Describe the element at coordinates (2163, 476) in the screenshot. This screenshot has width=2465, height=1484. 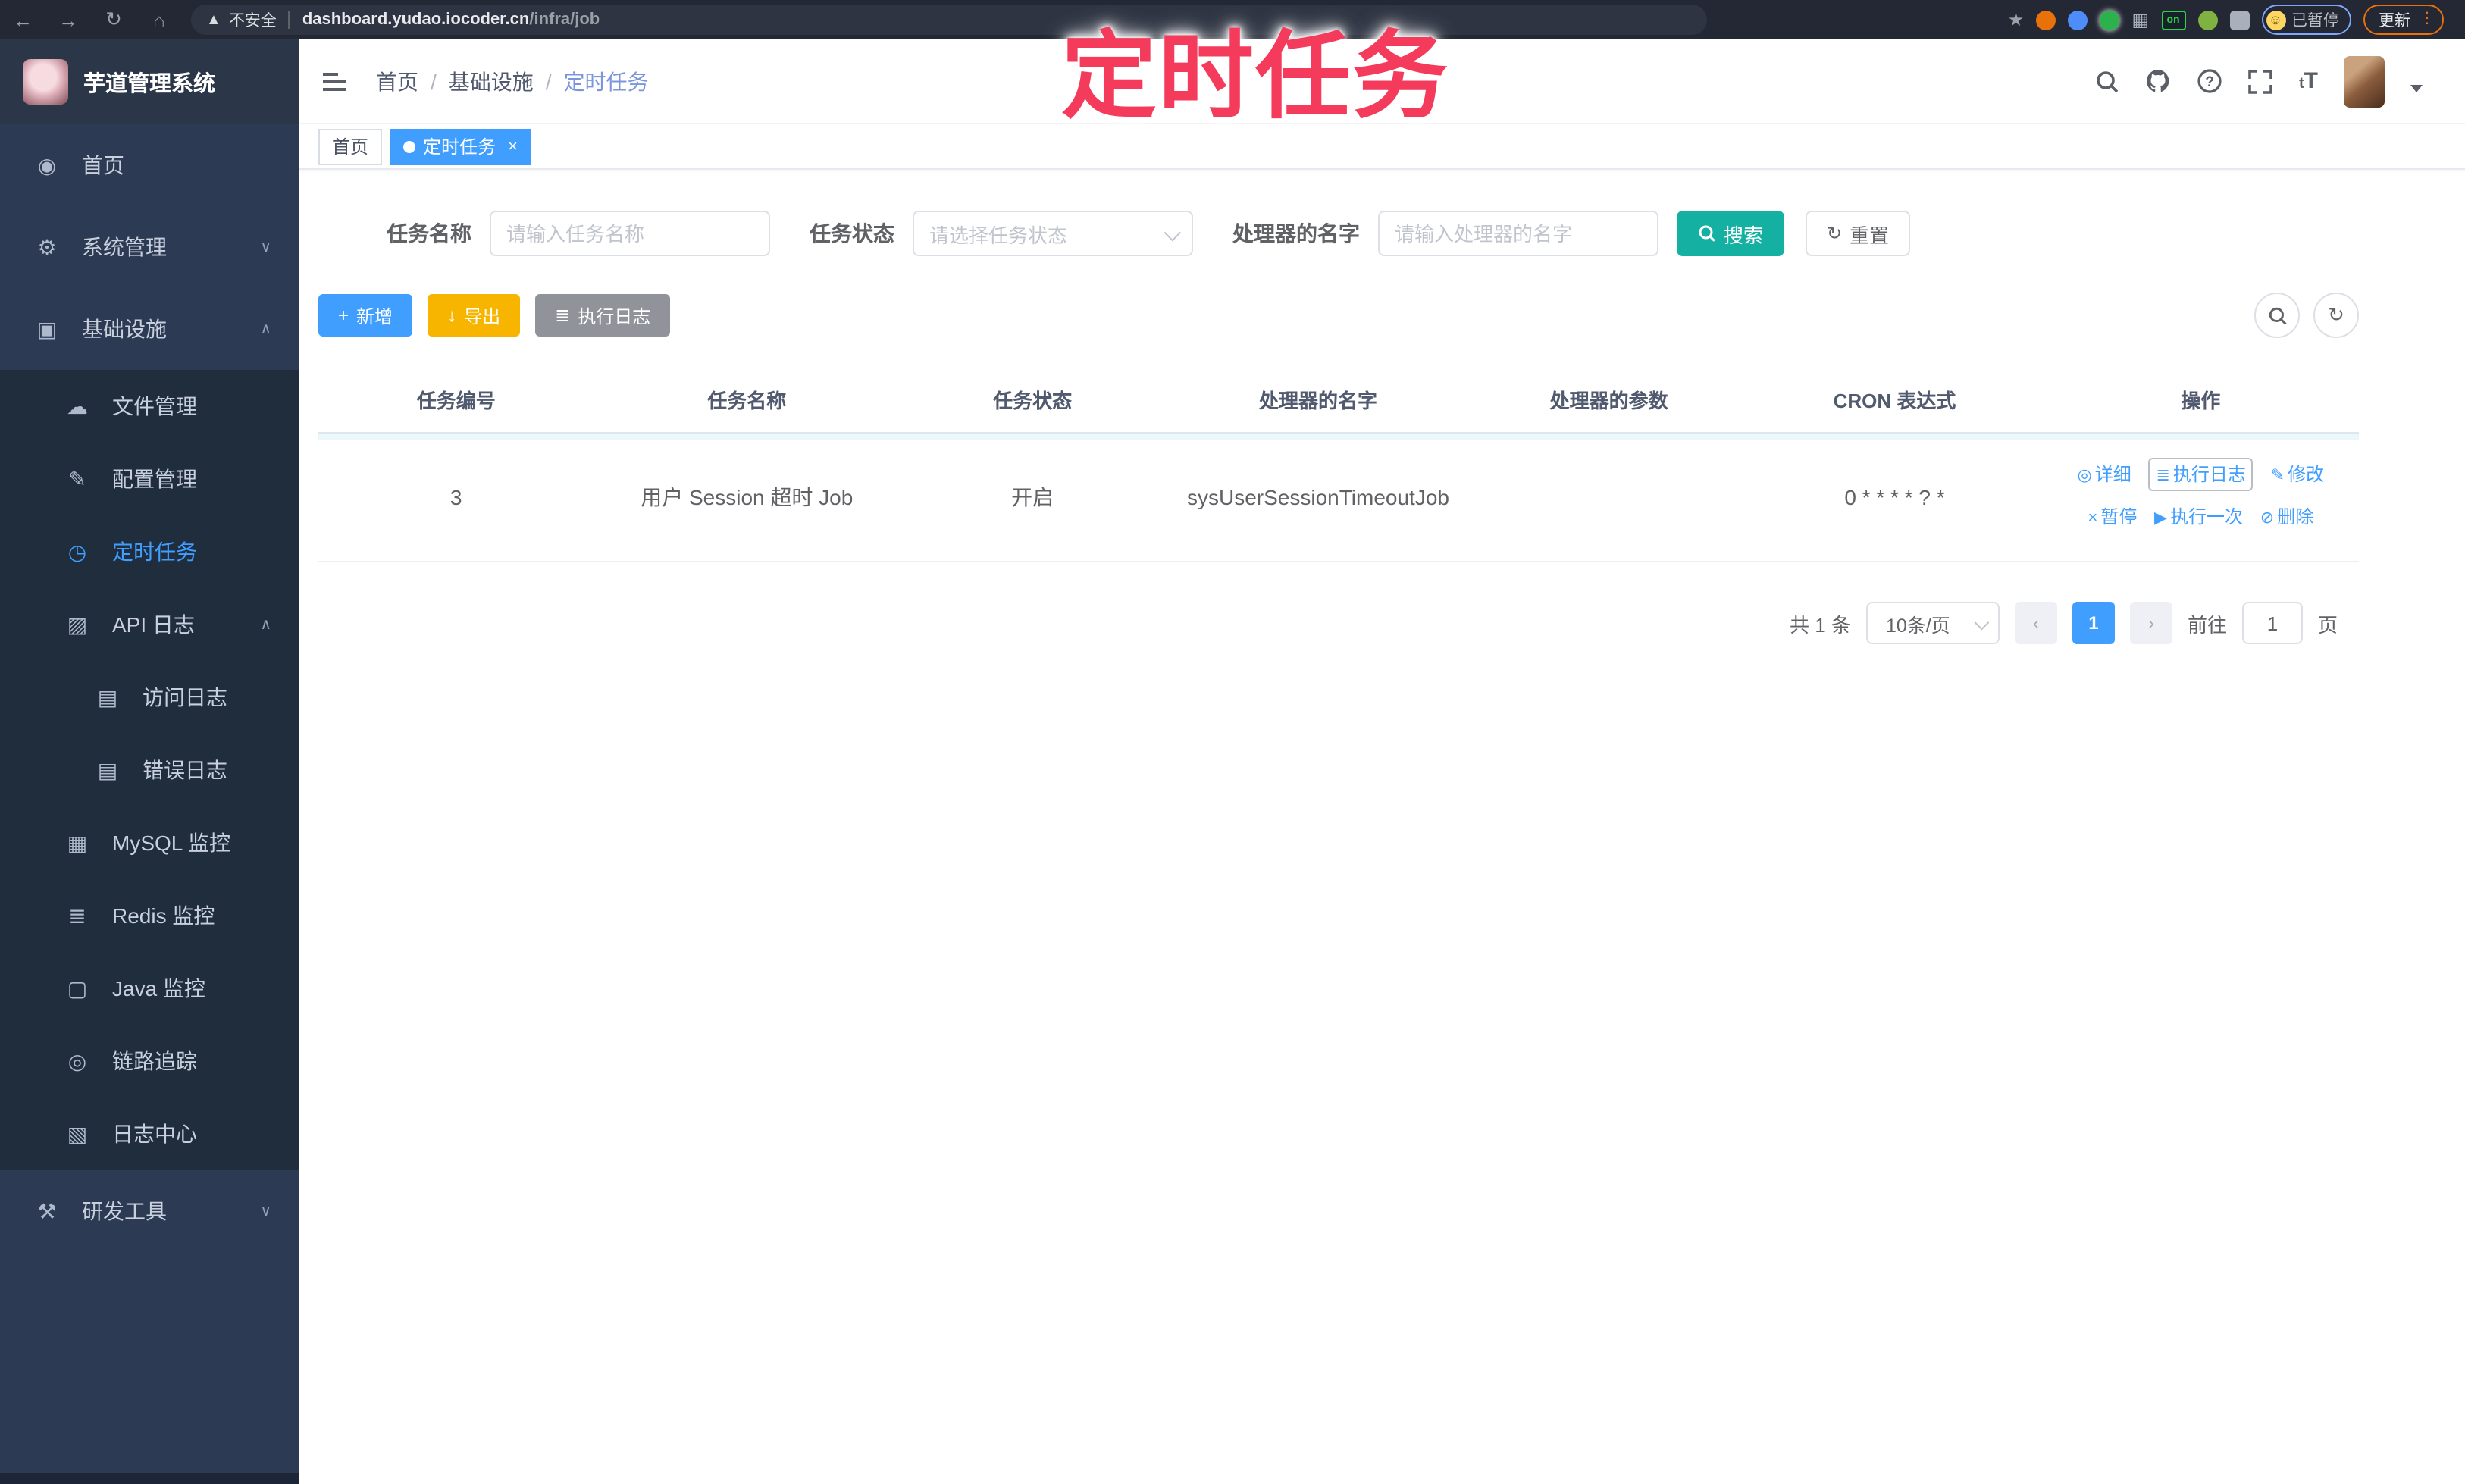
I see `log-icon: ≣` at that location.